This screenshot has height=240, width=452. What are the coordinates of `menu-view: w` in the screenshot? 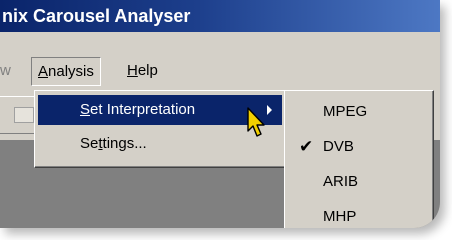 It's located at (5, 71).